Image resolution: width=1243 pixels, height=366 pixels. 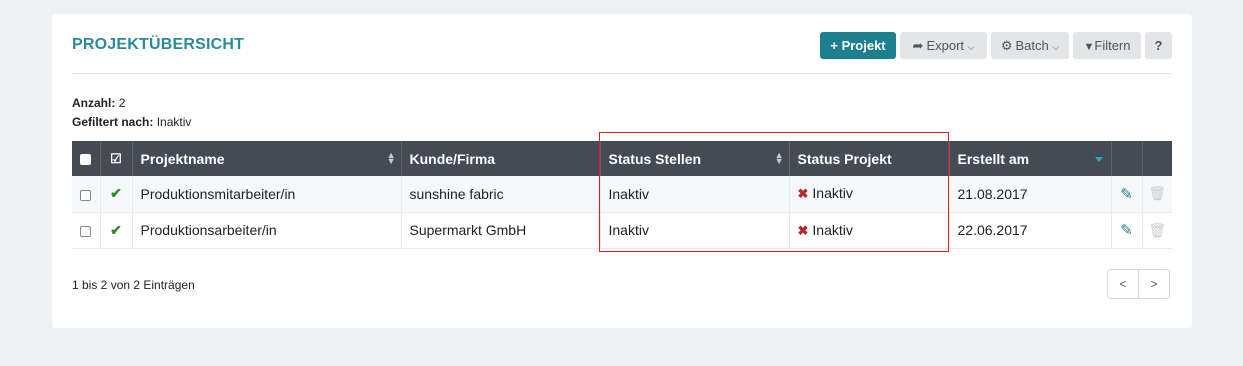 What do you see at coordinates (1030, 194) in the screenshot?
I see `cell-erstellt: 21.08.2017` at bounding box center [1030, 194].